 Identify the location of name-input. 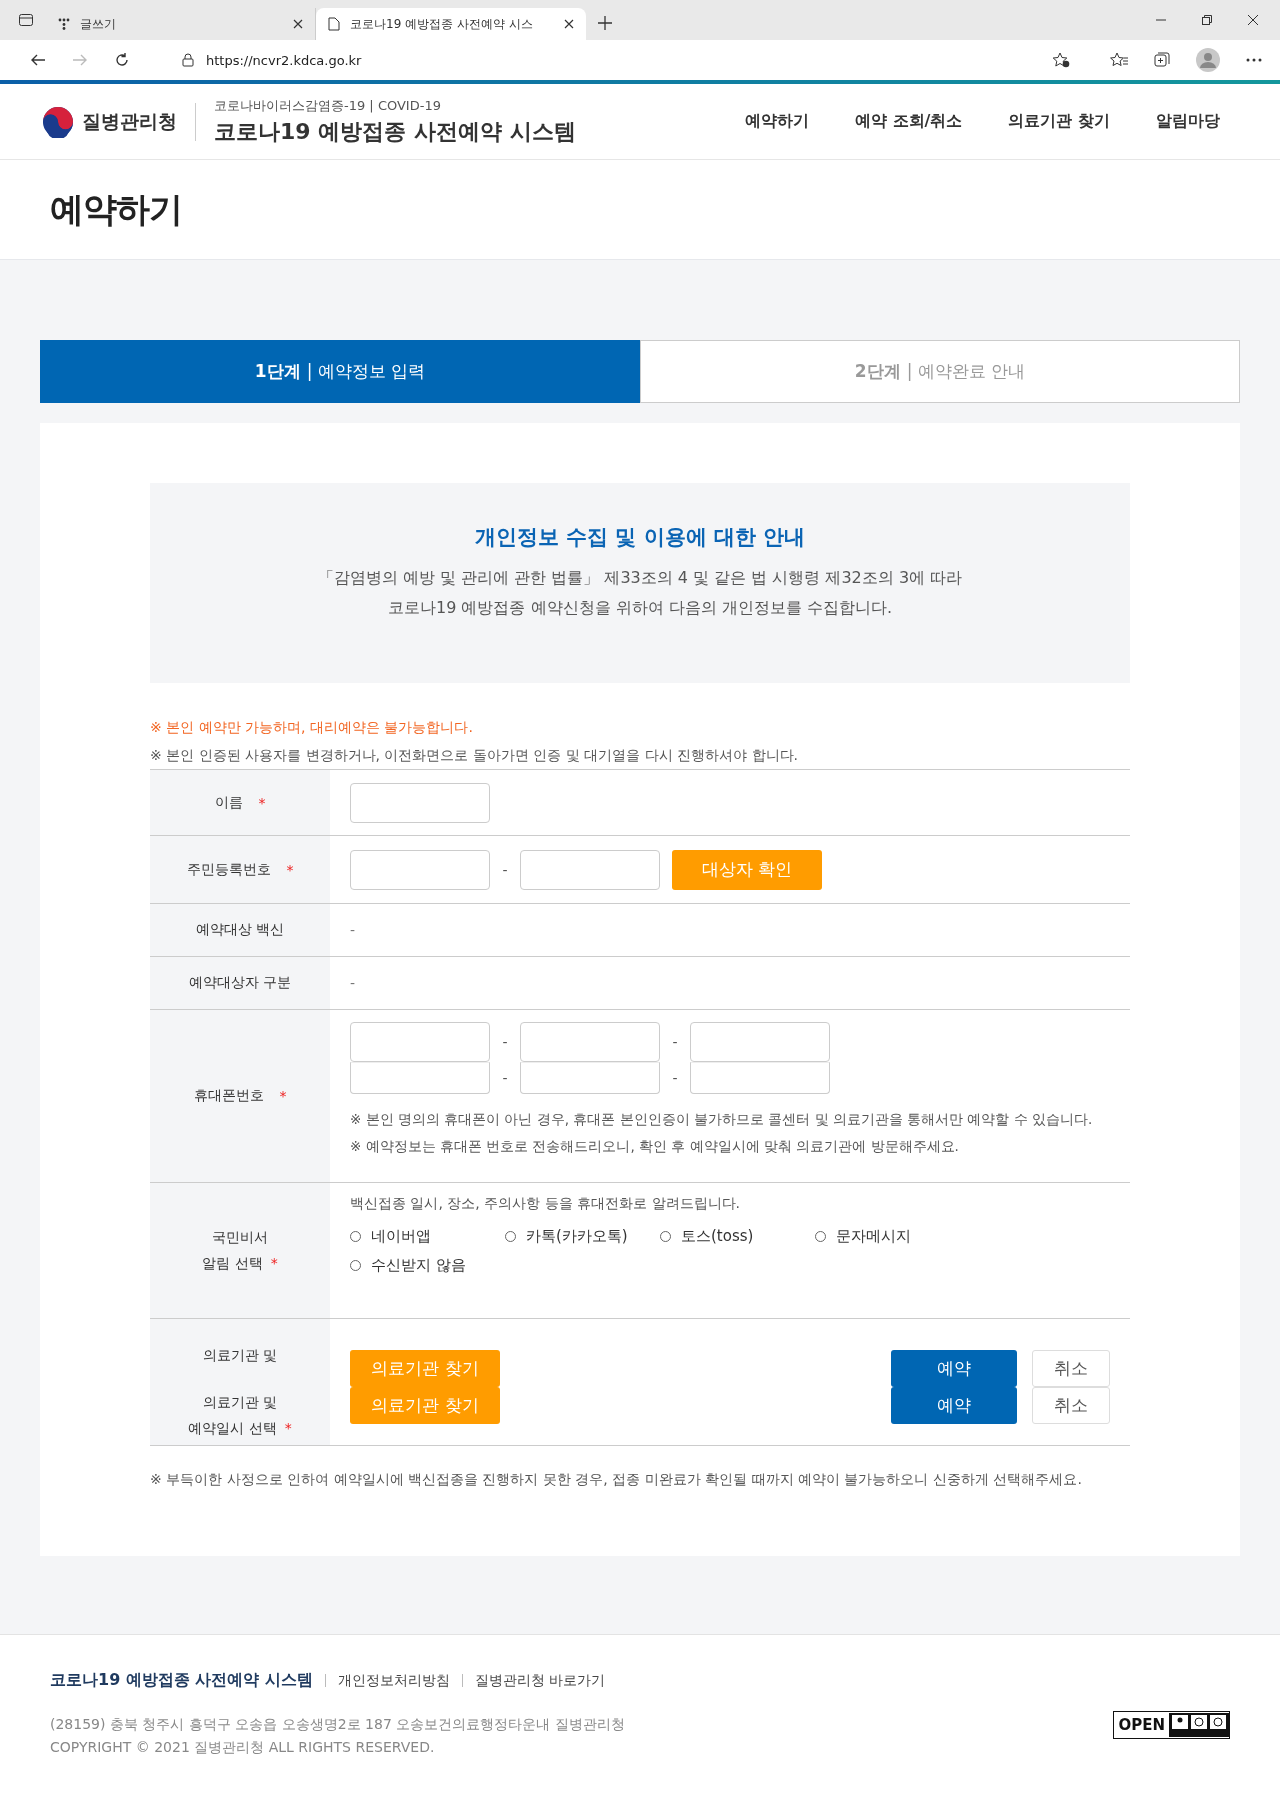
(420, 802).